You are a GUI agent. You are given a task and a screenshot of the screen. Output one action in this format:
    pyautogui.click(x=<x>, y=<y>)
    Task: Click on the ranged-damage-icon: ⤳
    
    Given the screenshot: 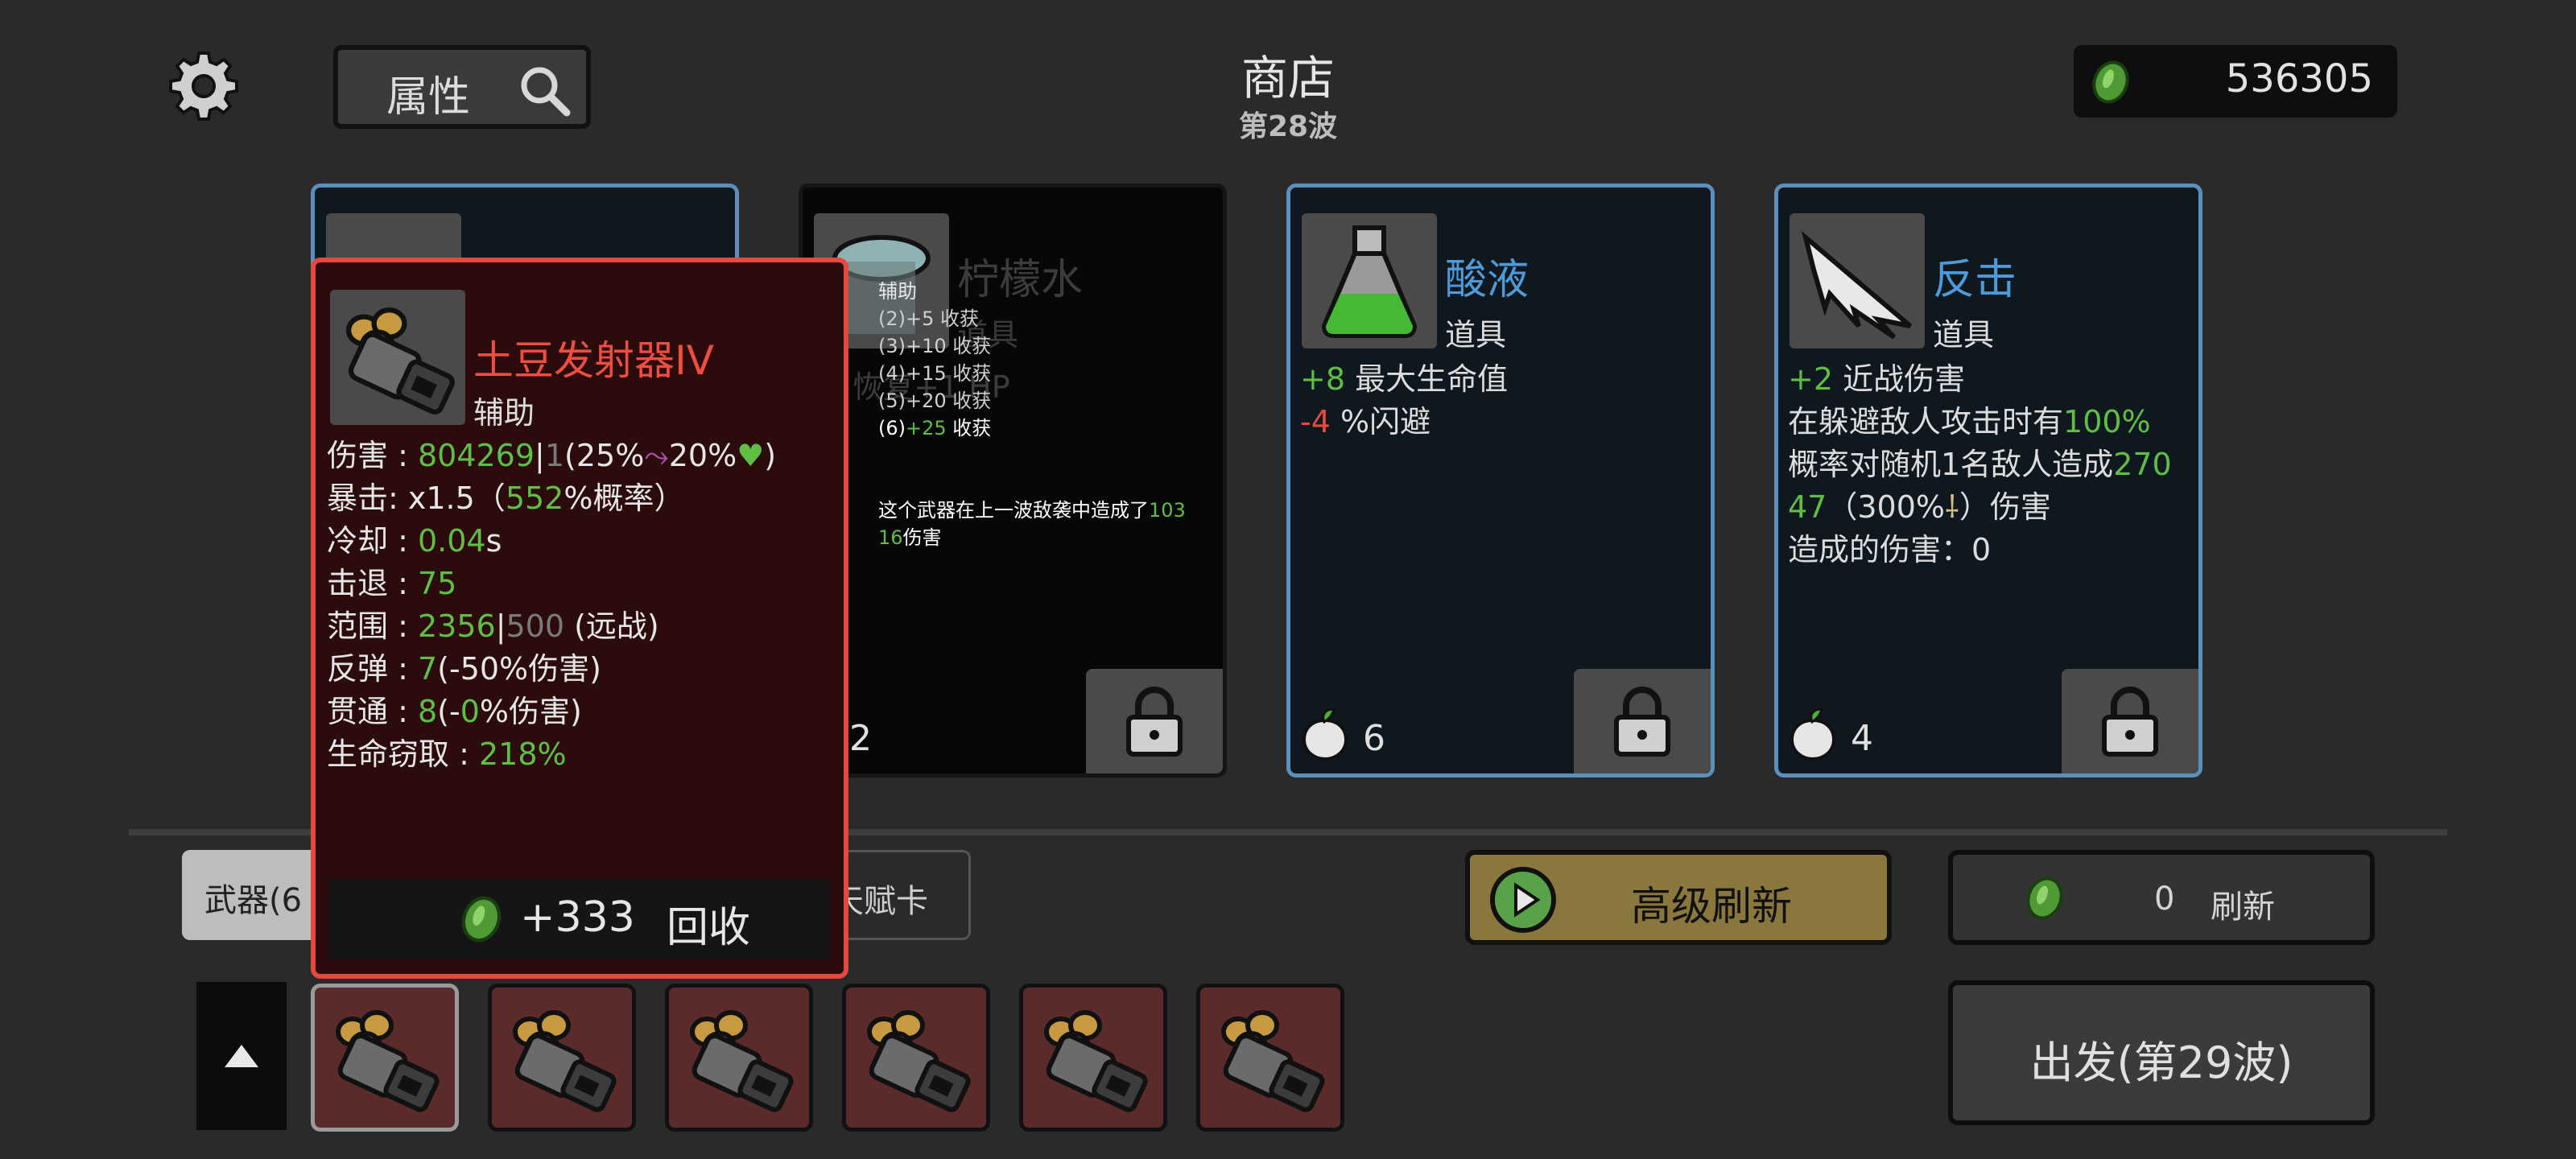 What is the action you would take?
    pyautogui.click(x=656, y=455)
    